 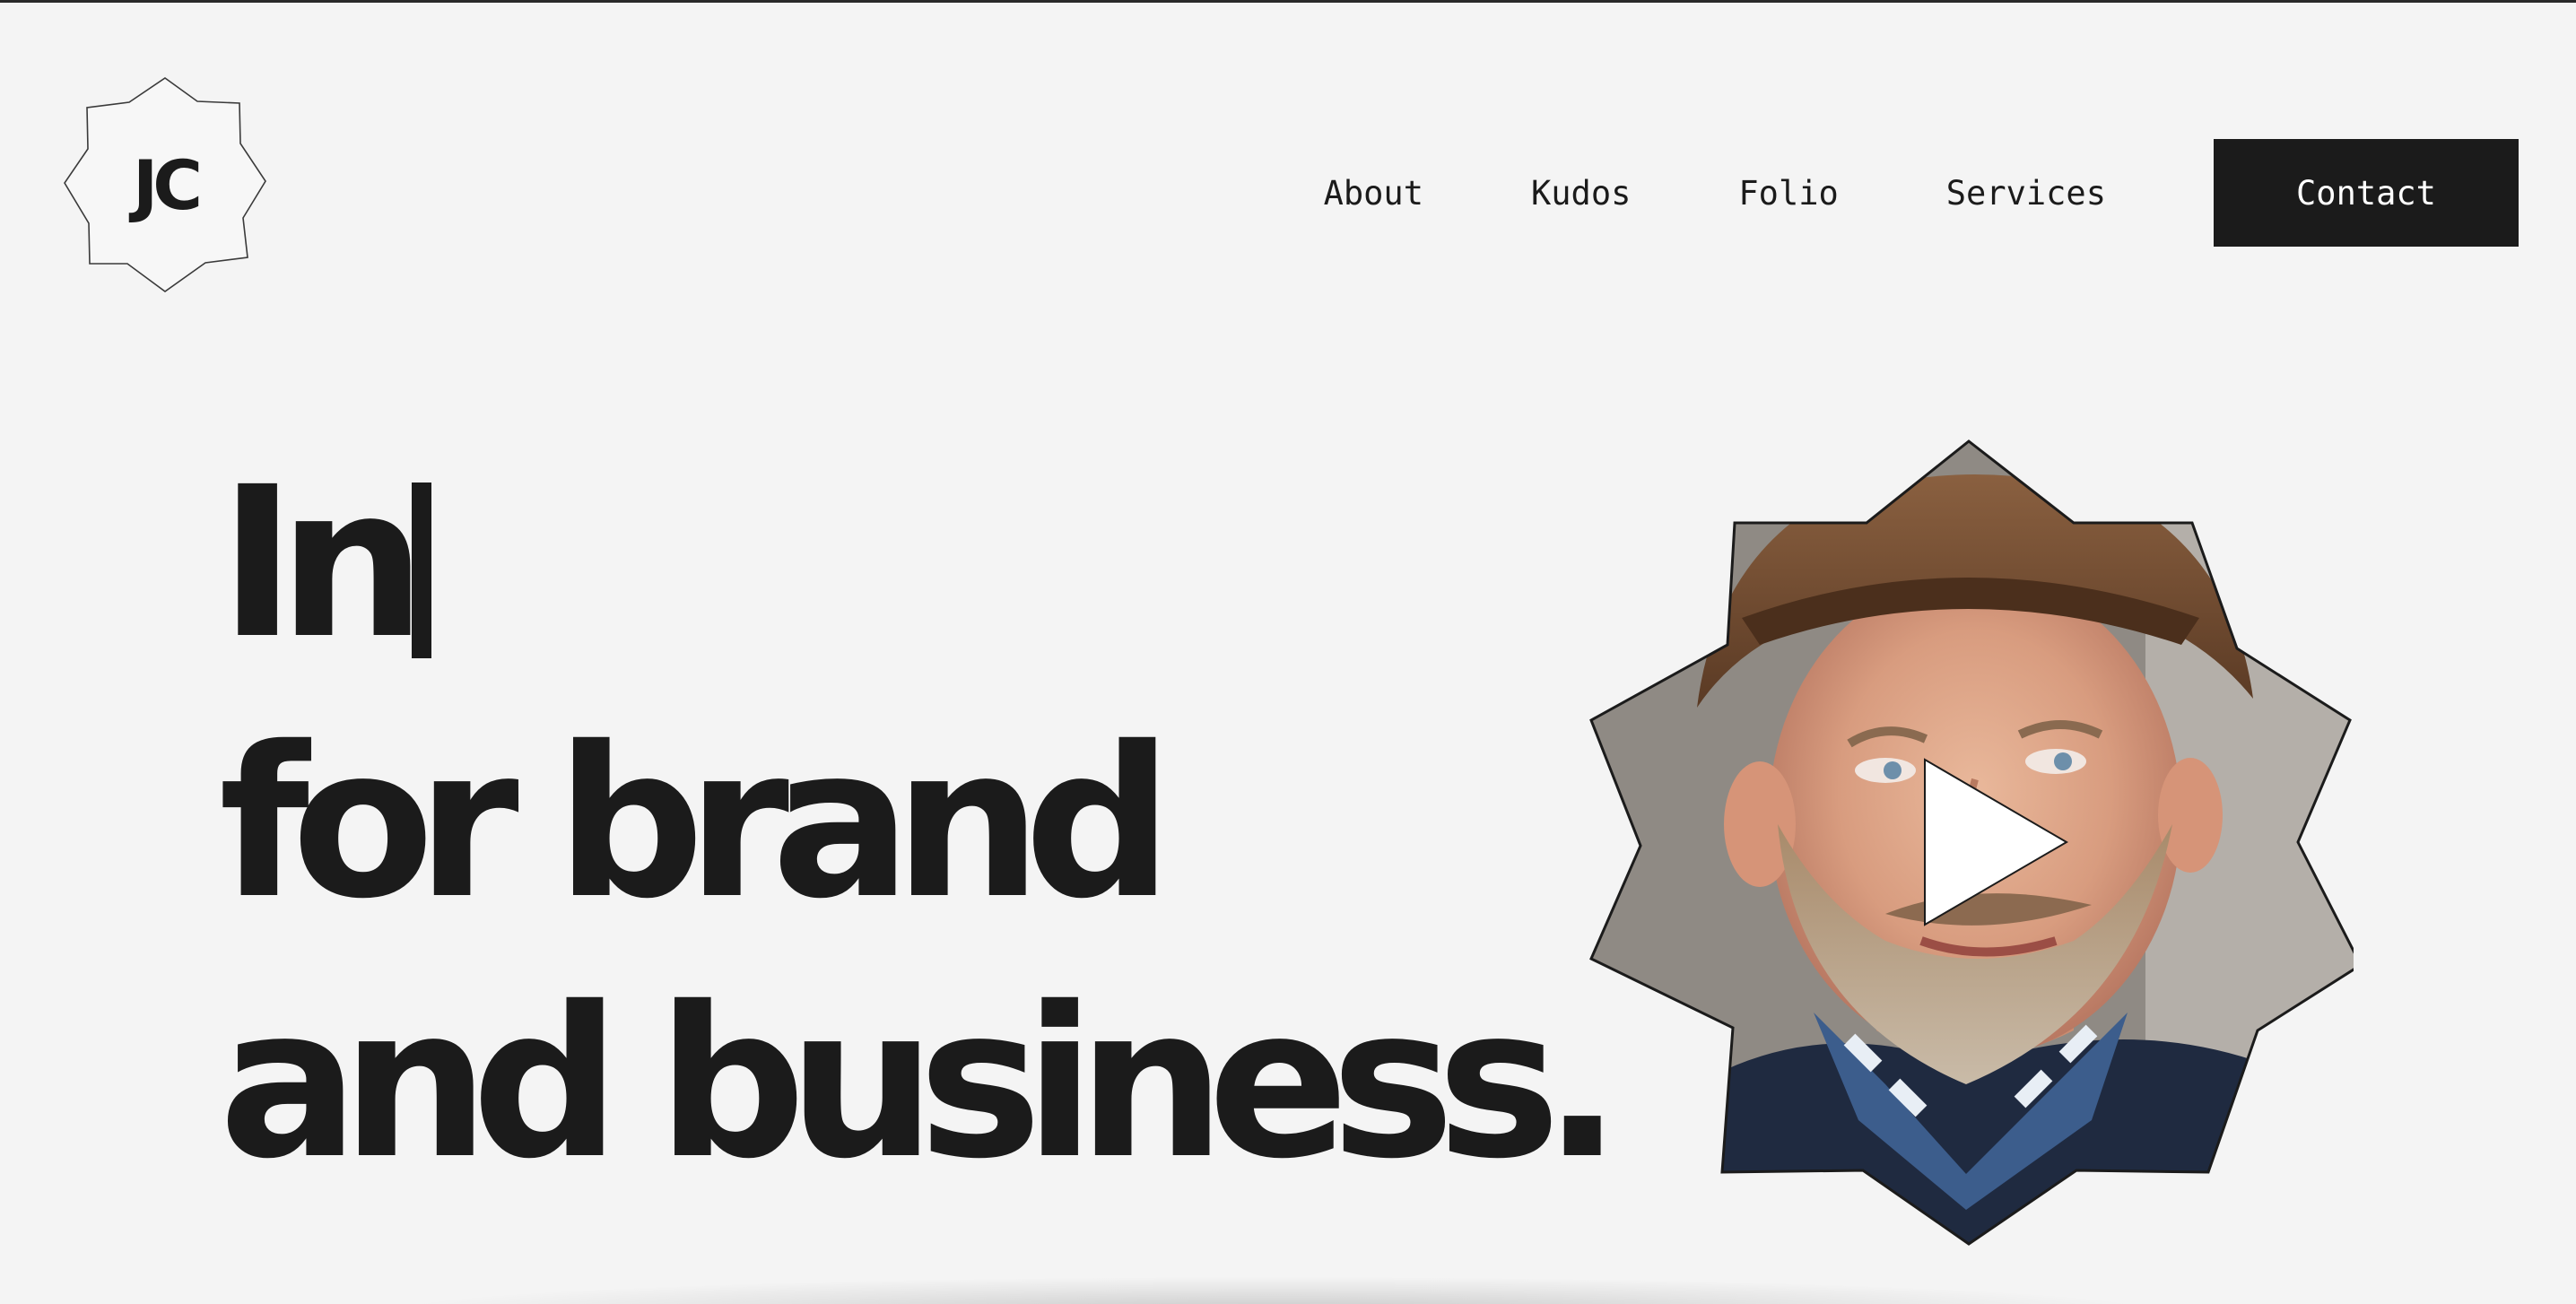 I want to click on nav-about-link: About, so click(x=1373, y=193).